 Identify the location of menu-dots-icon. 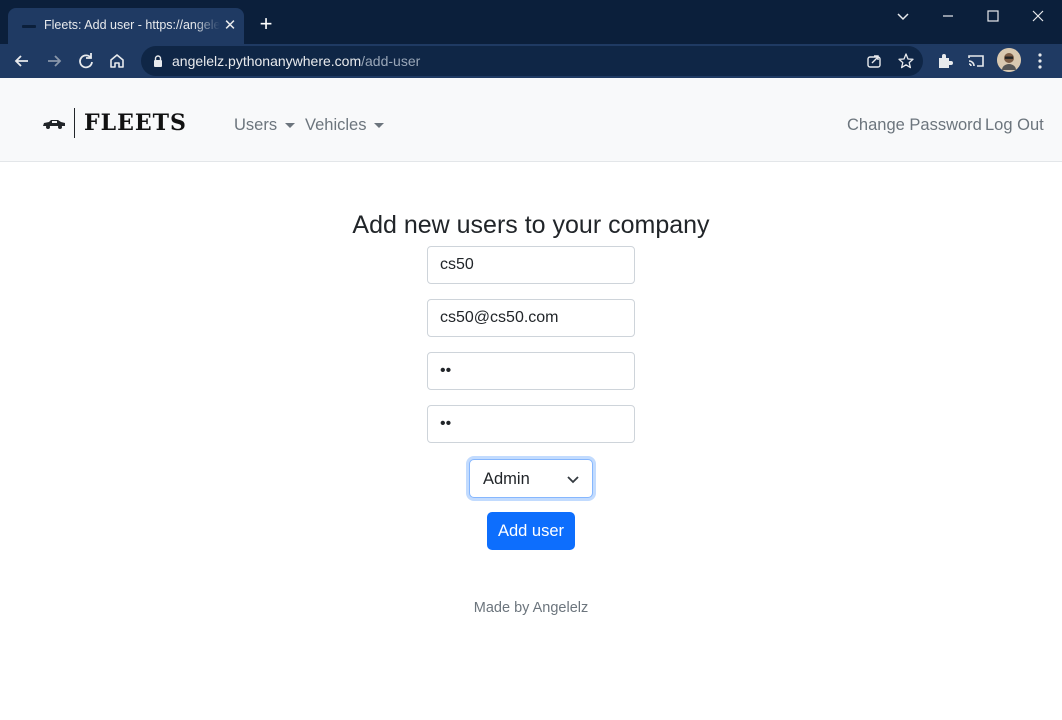
(1040, 61).